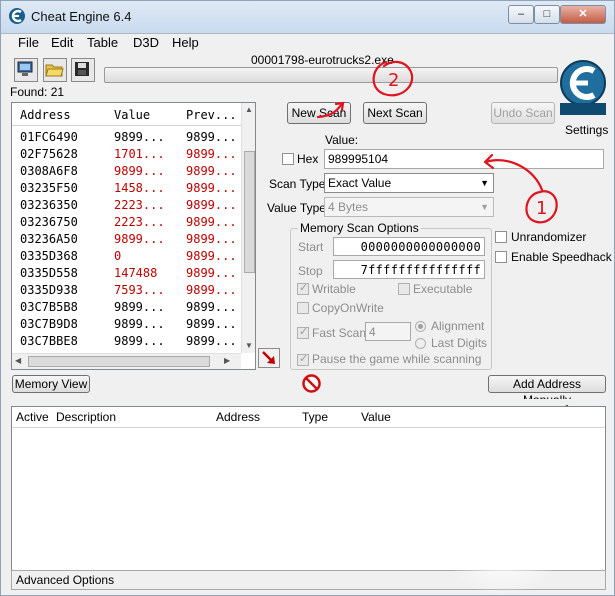 The height and width of the screenshot is (596, 615). I want to click on executable-checkbox, so click(404, 289).